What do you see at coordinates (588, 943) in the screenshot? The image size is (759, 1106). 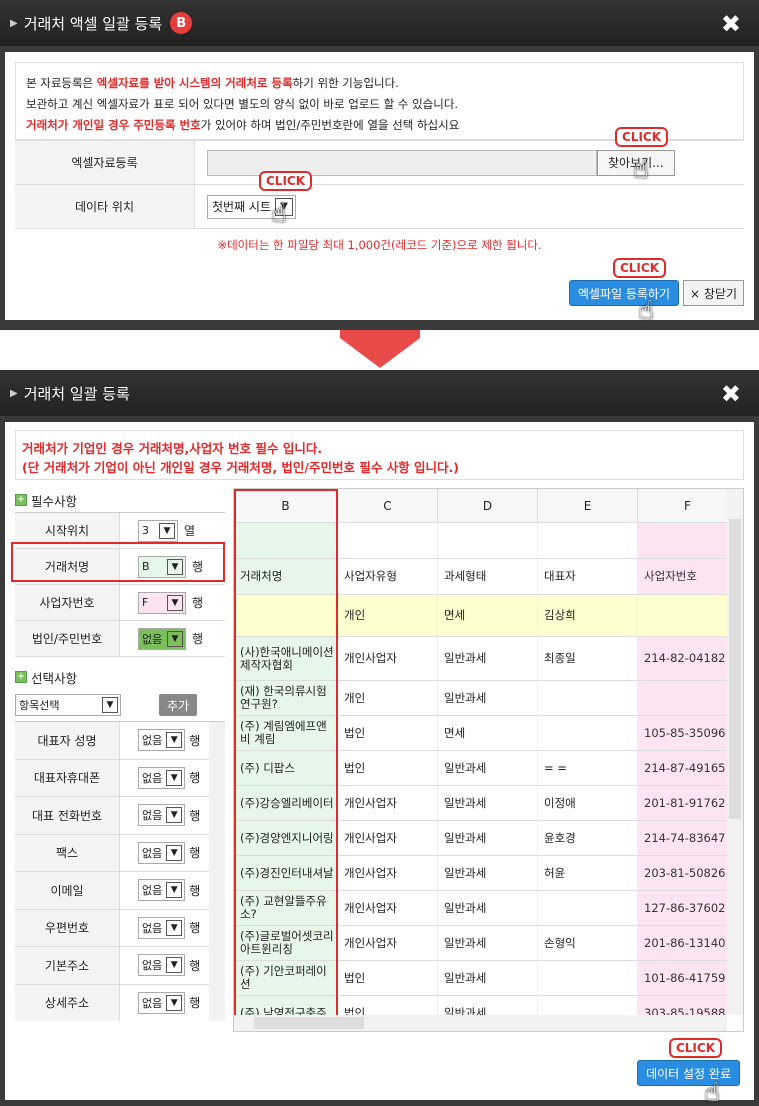 I see `grid-cell: 손형익` at bounding box center [588, 943].